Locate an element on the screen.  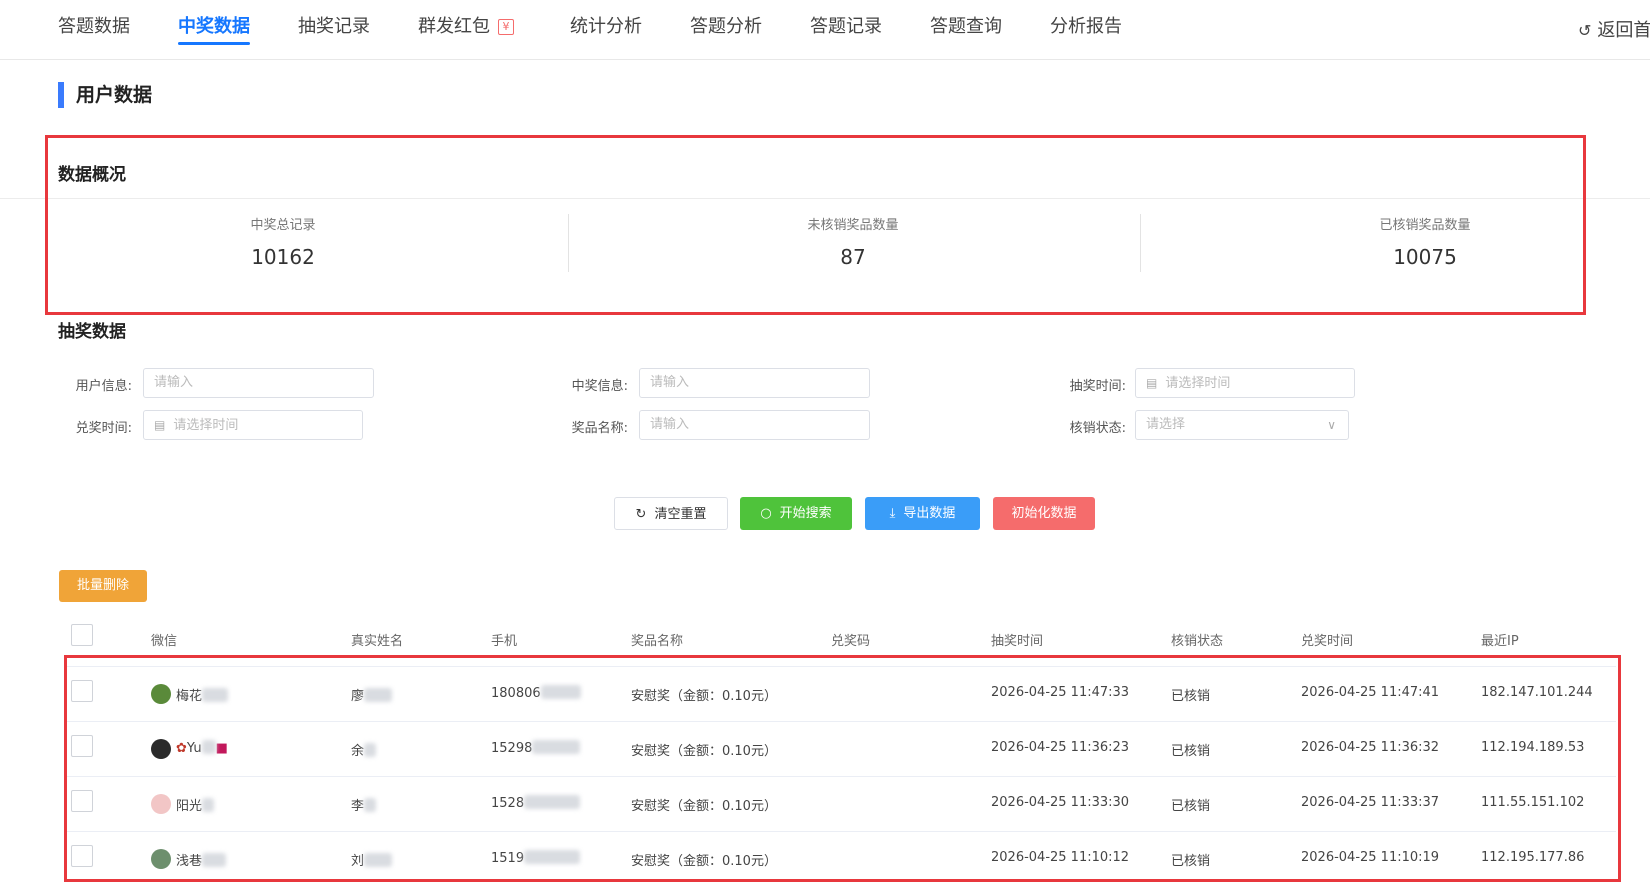
lottery-title: 抽奖数据 is located at coordinates (92, 332).